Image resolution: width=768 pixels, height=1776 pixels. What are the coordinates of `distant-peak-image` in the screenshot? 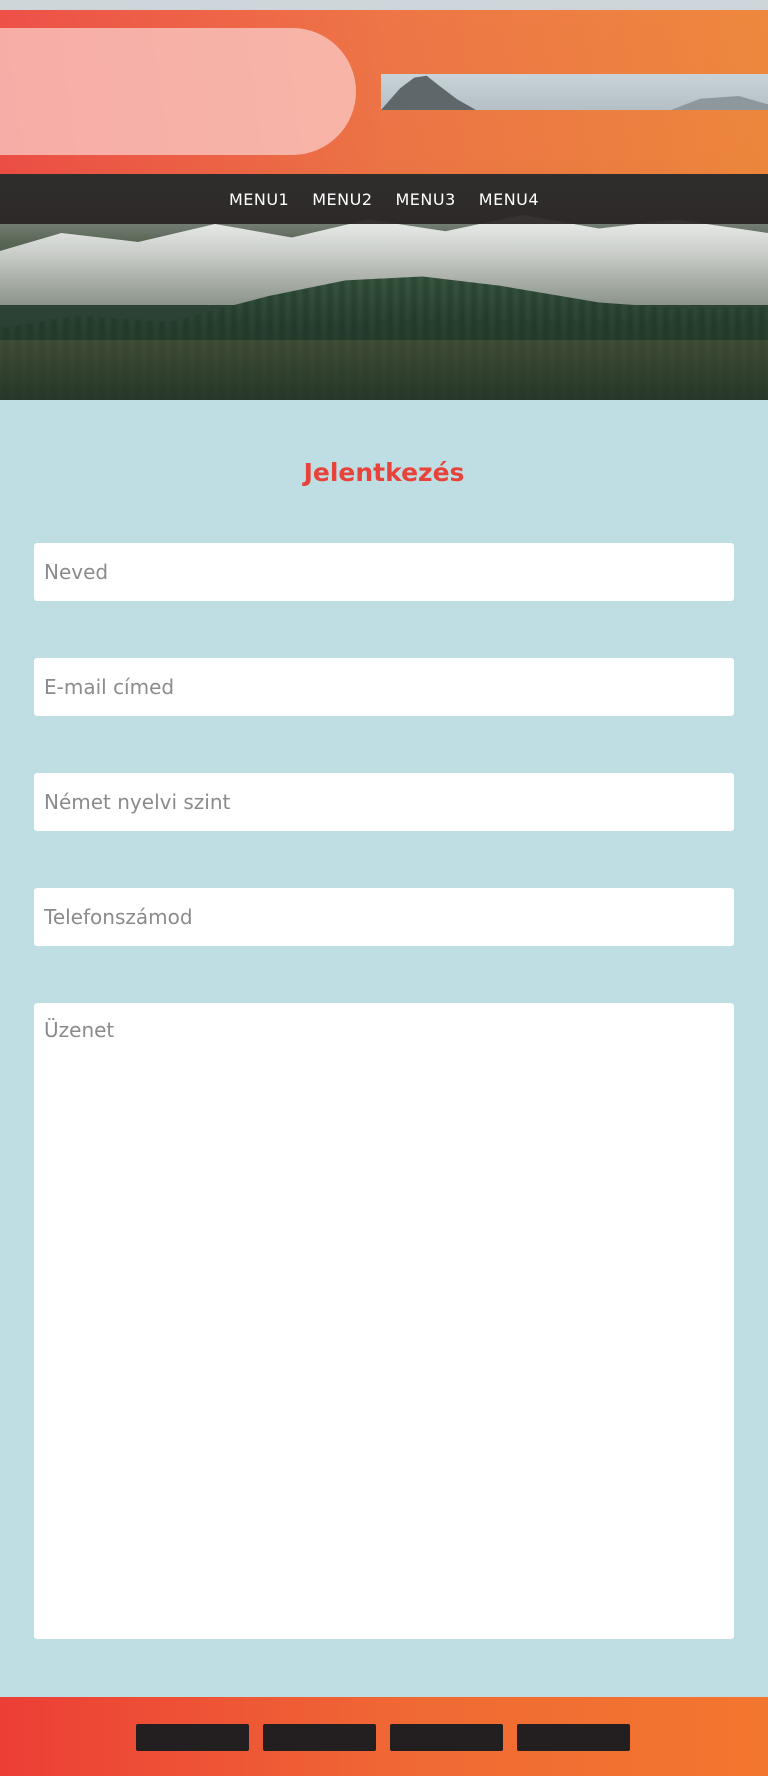 It's located at (719, 103).